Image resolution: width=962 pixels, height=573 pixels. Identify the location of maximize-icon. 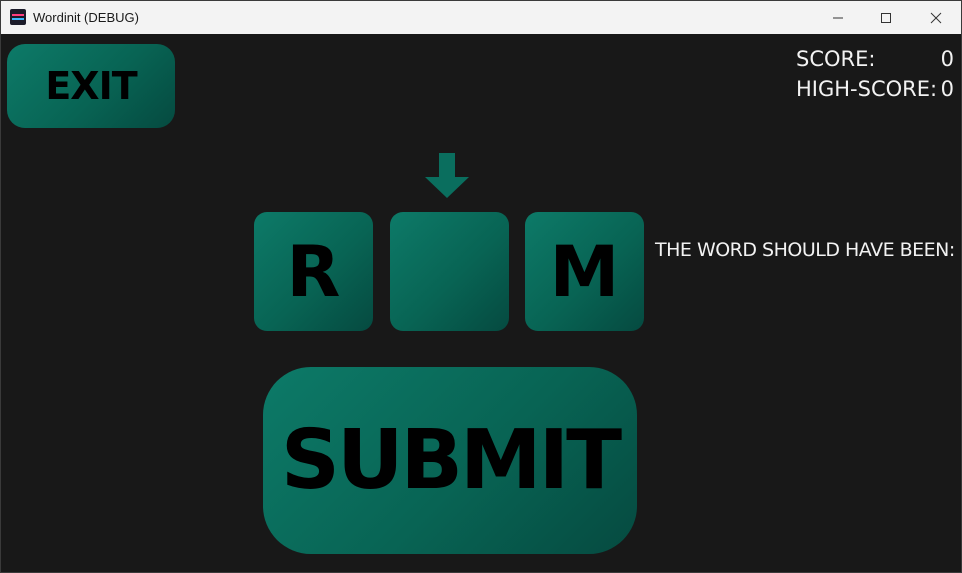
(886, 17).